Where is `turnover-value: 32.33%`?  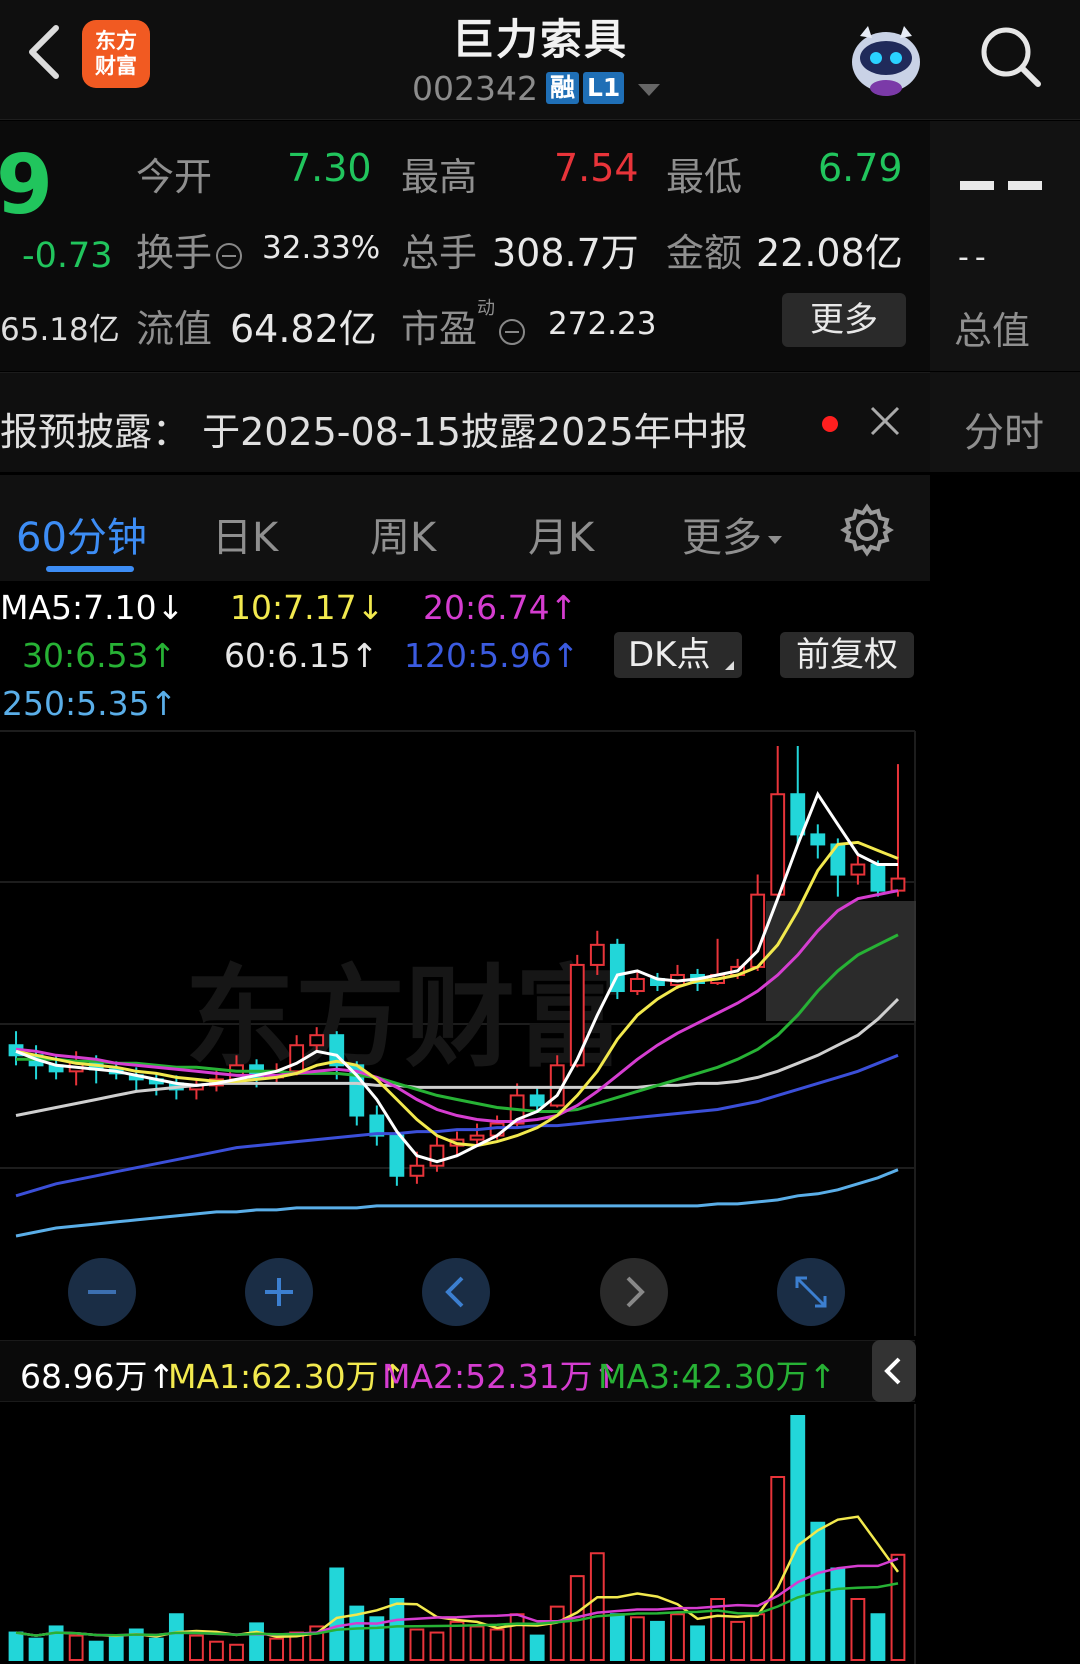 turnover-value: 32.33% is located at coordinates (321, 248).